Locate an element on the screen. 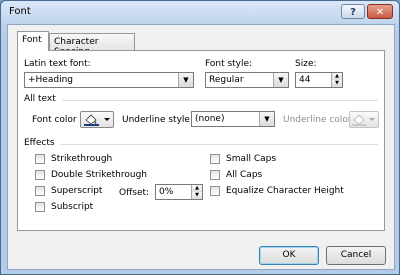 This screenshot has height=275, width=400. size-value: 44 is located at coordinates (305, 80).